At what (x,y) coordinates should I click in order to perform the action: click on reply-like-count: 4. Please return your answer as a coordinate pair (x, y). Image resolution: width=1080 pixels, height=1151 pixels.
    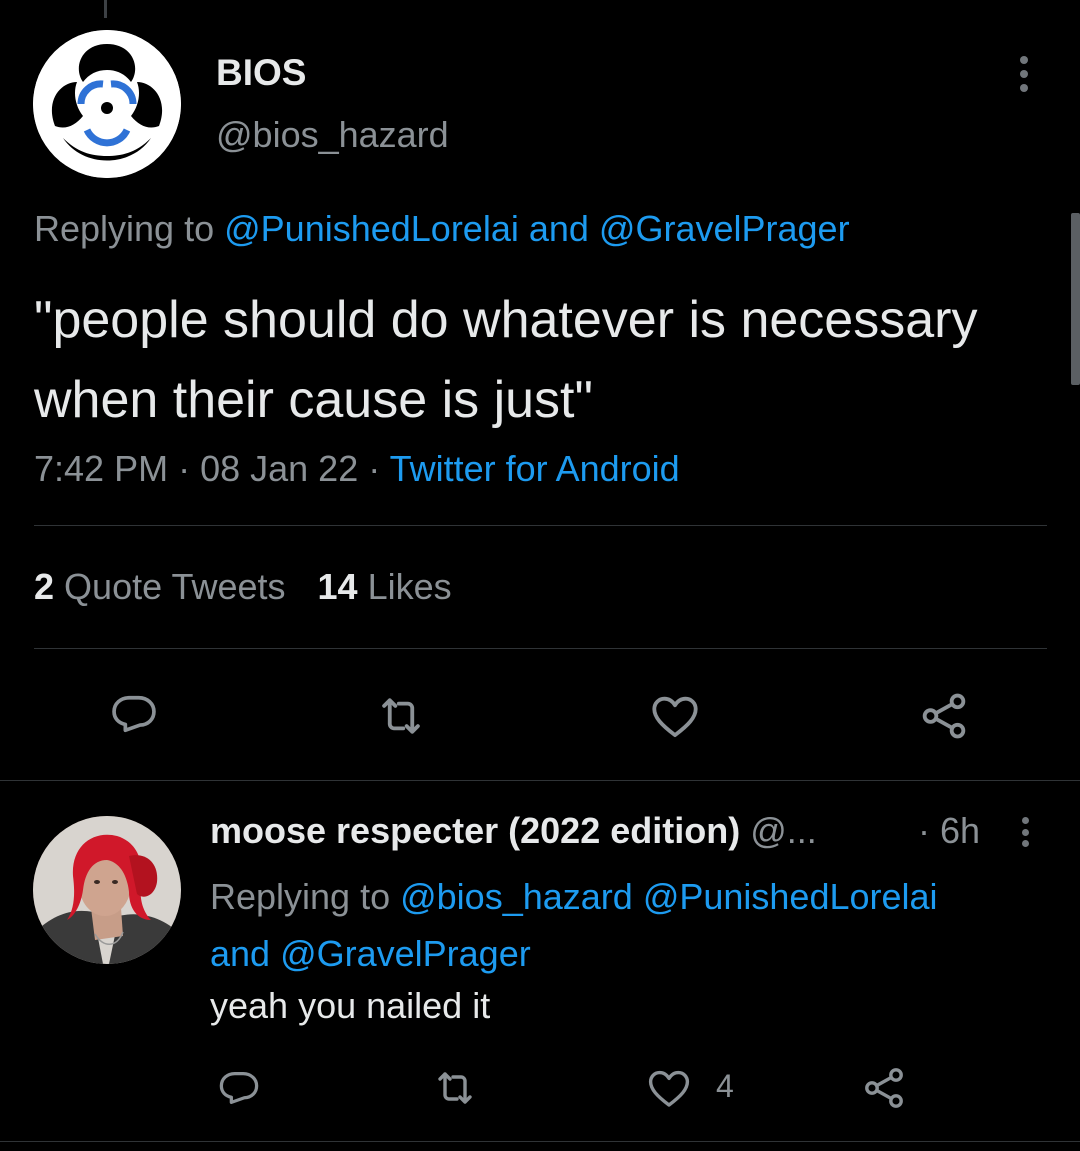
    Looking at the image, I should click on (725, 1086).